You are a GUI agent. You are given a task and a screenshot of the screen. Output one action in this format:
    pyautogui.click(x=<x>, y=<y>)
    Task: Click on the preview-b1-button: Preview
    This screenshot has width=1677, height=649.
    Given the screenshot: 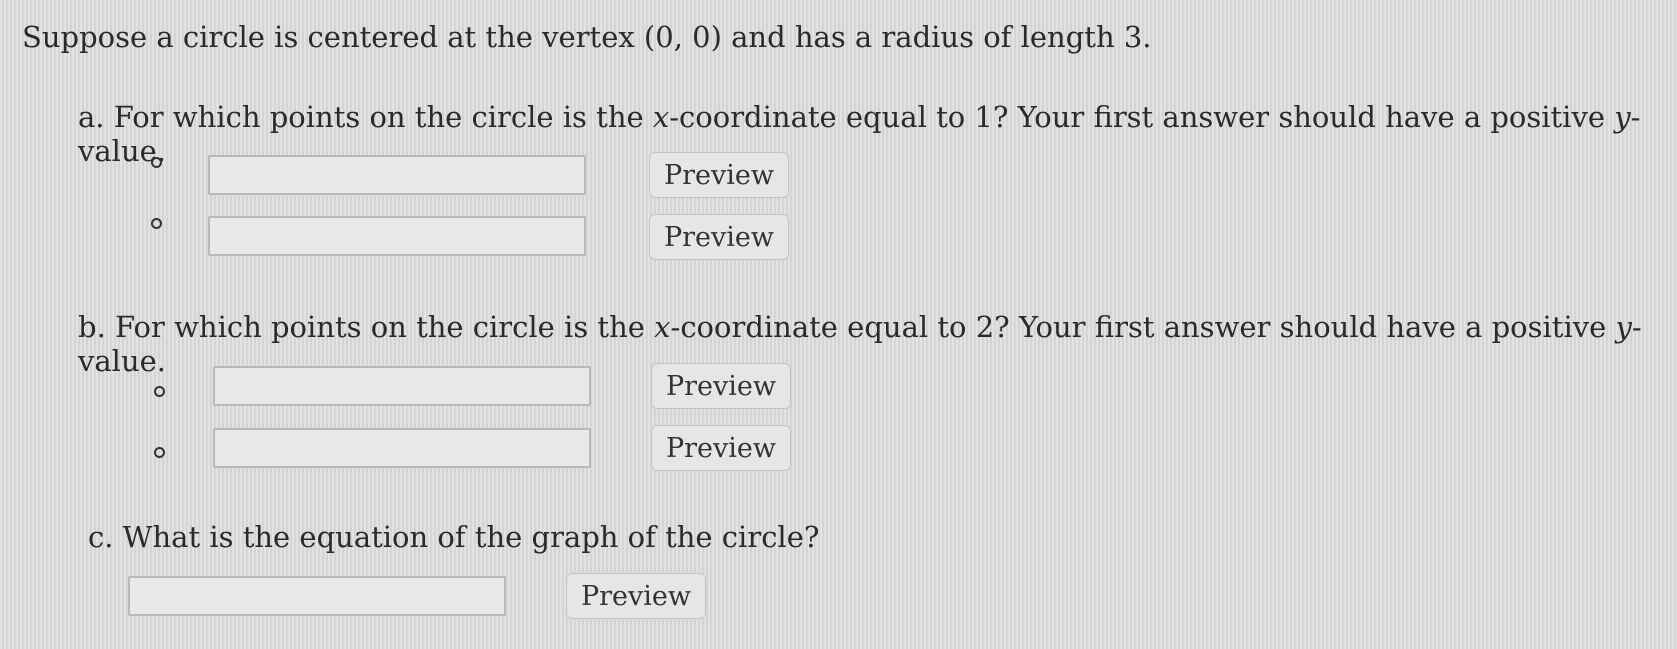 What is the action you would take?
    pyautogui.click(x=721, y=386)
    